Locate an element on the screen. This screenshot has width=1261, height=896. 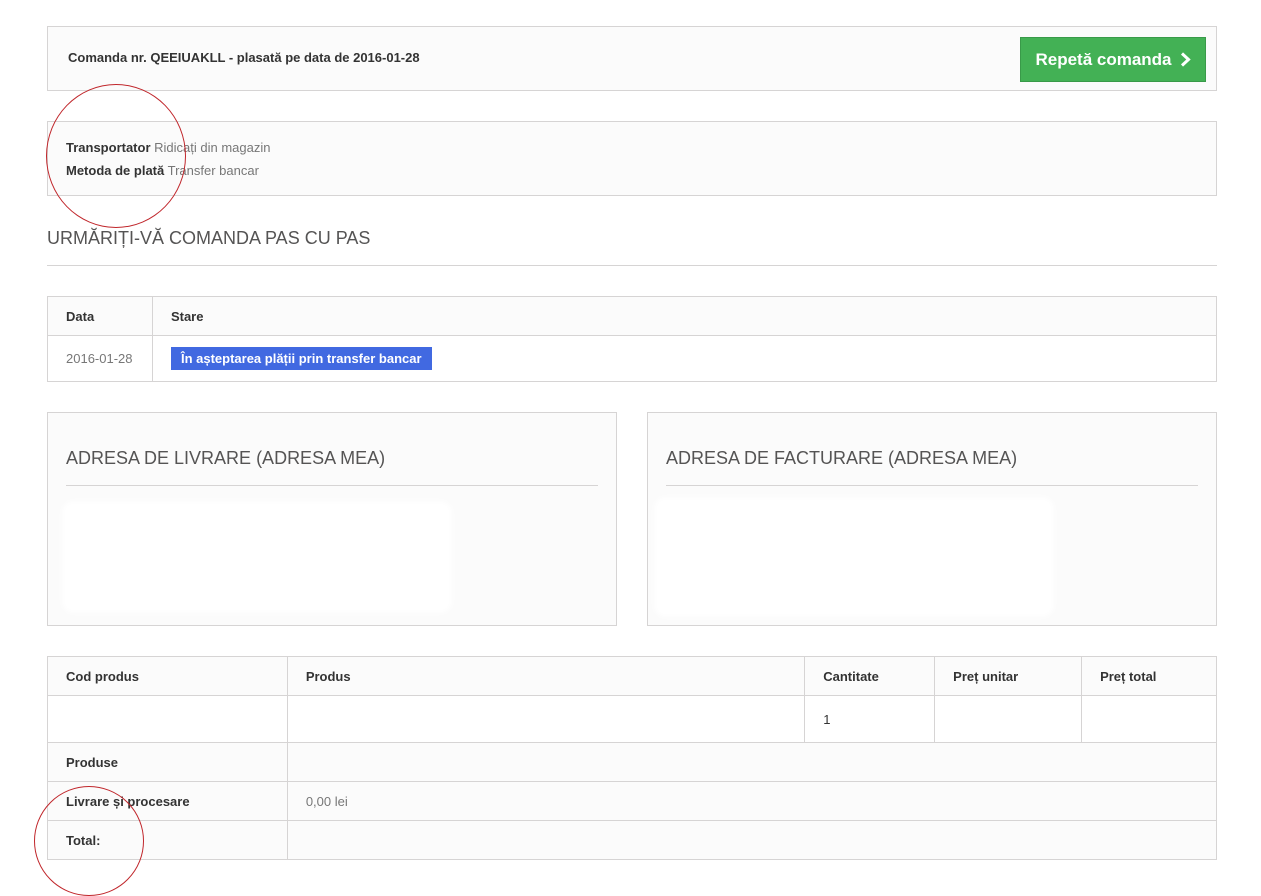
summary-row-total: Total: is located at coordinates (632, 840).